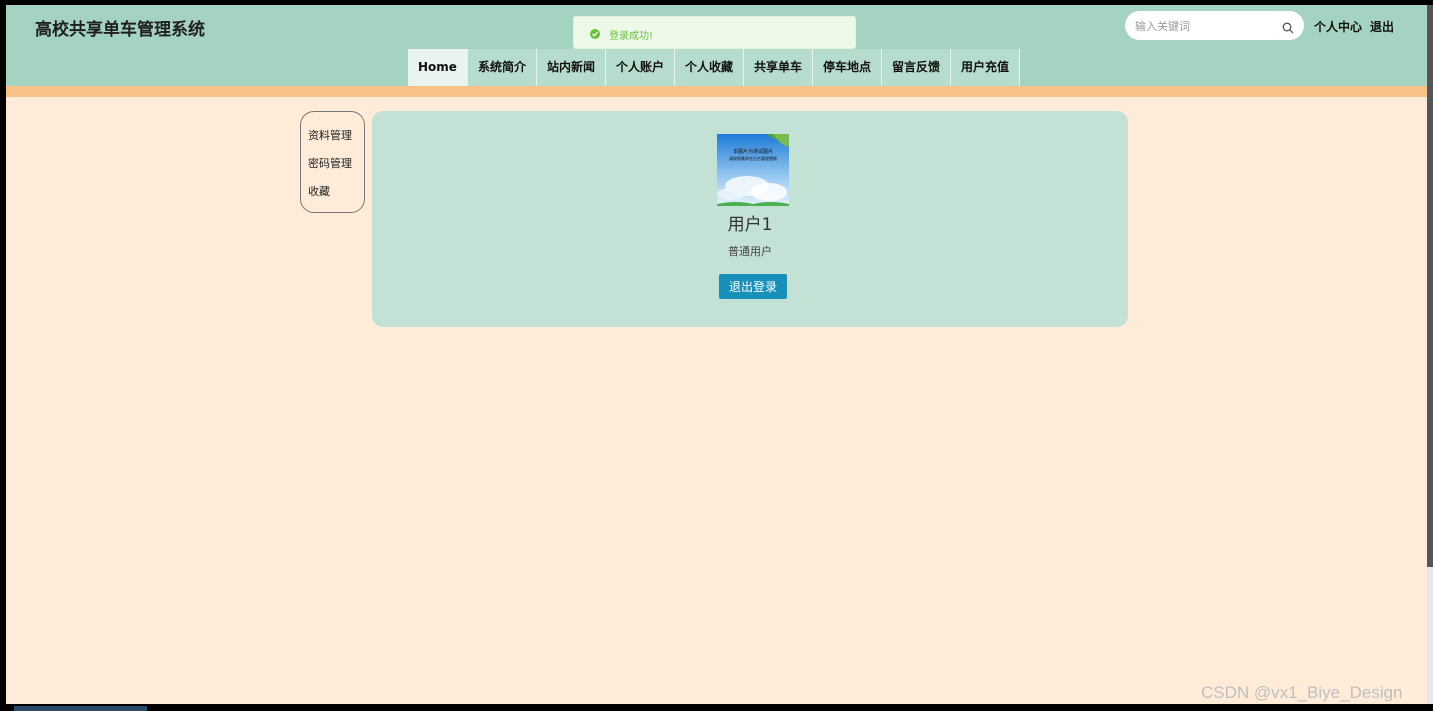 Image resolution: width=1433 pixels, height=711 pixels. I want to click on check-circle-icon, so click(595, 34).